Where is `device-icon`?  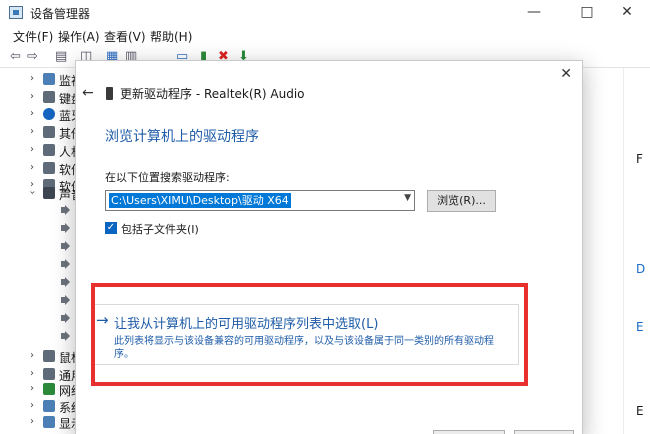 device-icon is located at coordinates (49, 132).